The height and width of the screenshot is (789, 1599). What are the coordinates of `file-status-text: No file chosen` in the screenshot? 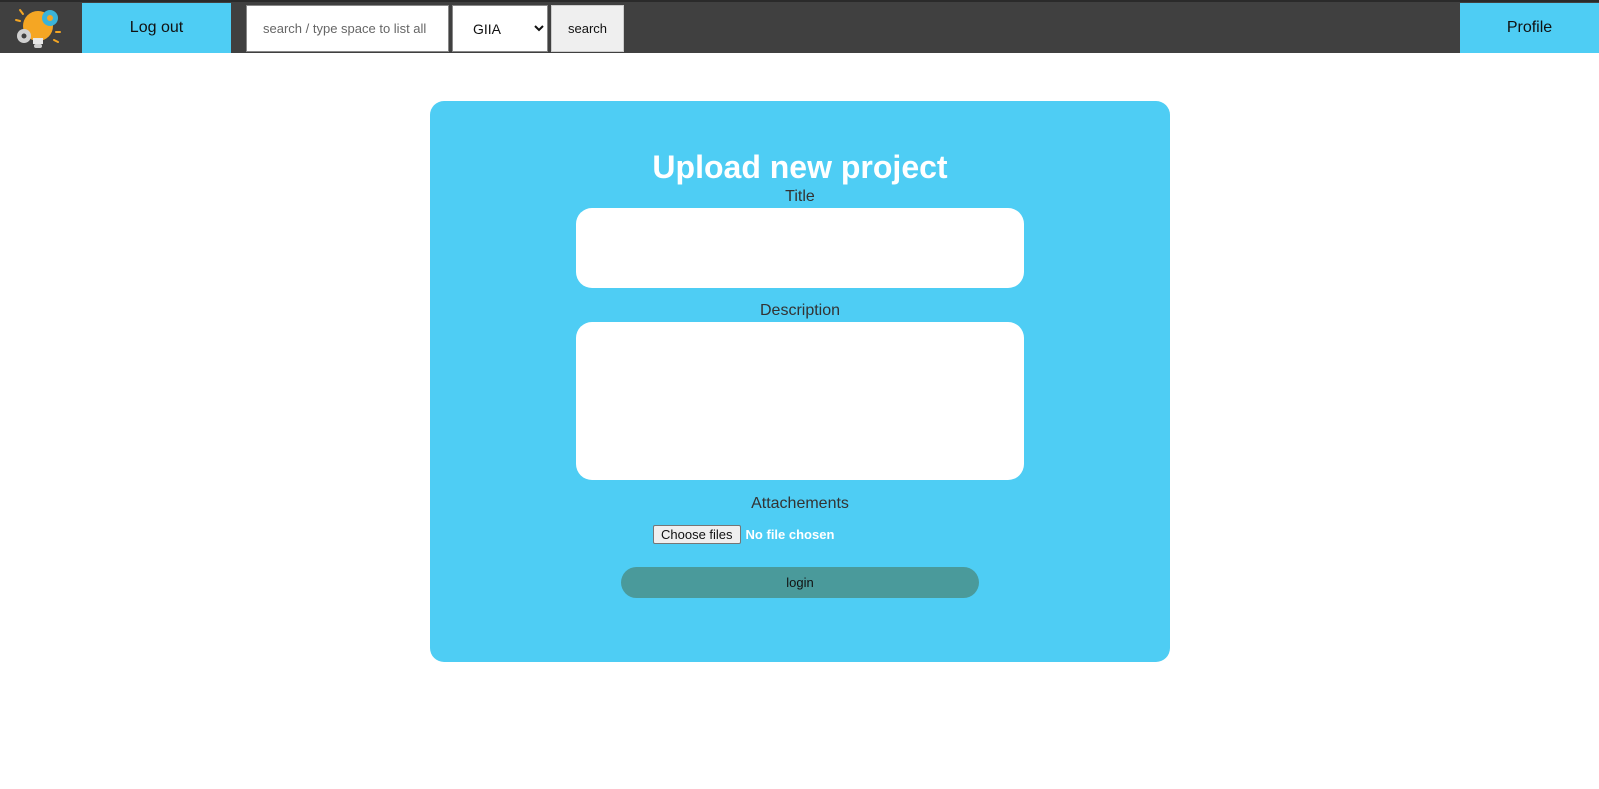 It's located at (790, 534).